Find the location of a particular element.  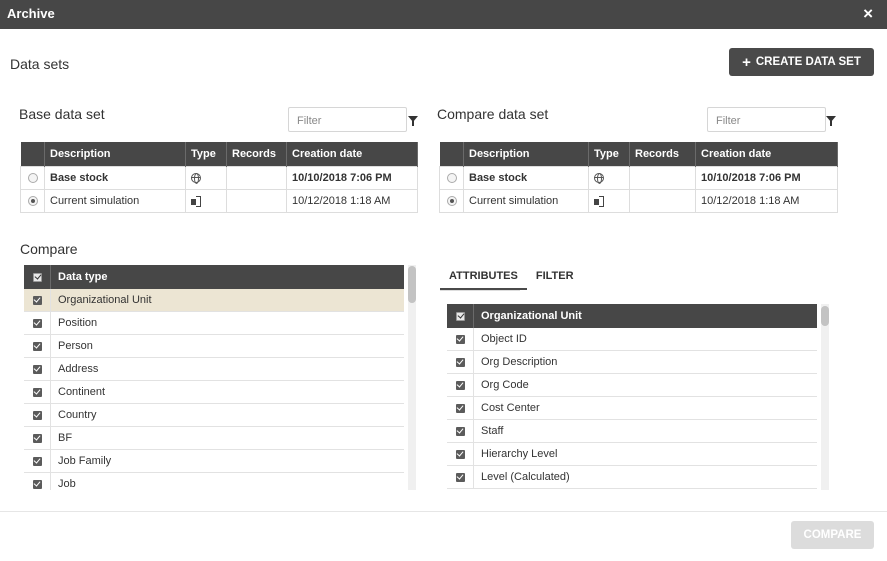

compare-data-set-heading: Compare data set is located at coordinates (493, 114).